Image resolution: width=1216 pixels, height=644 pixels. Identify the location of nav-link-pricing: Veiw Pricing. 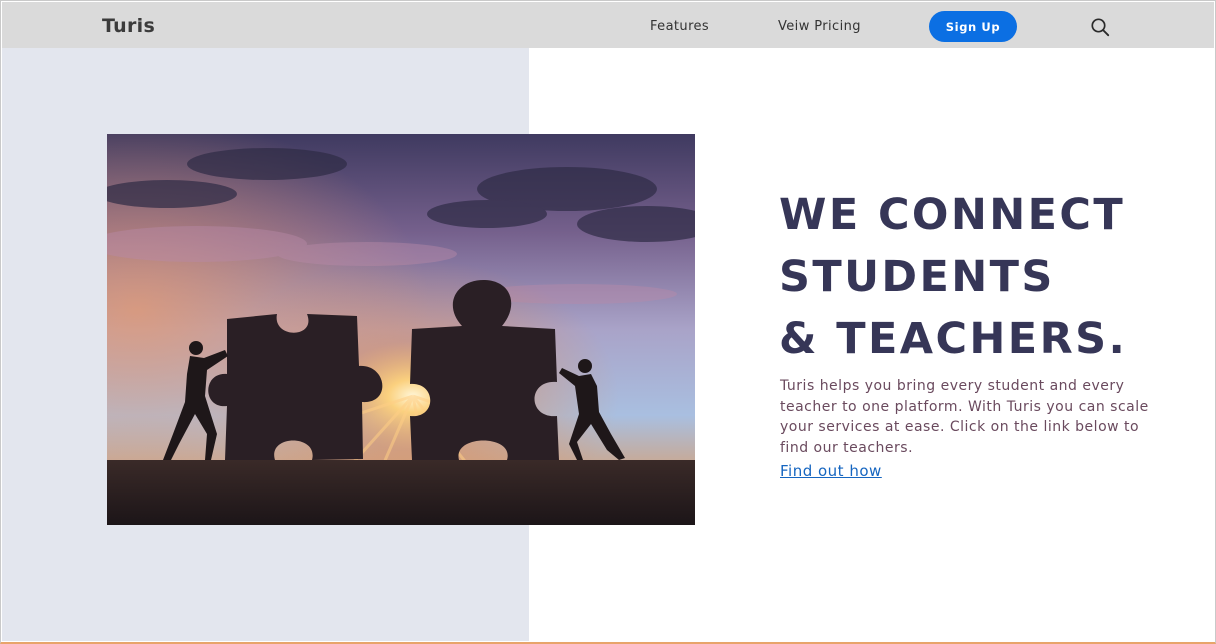
(819, 26).